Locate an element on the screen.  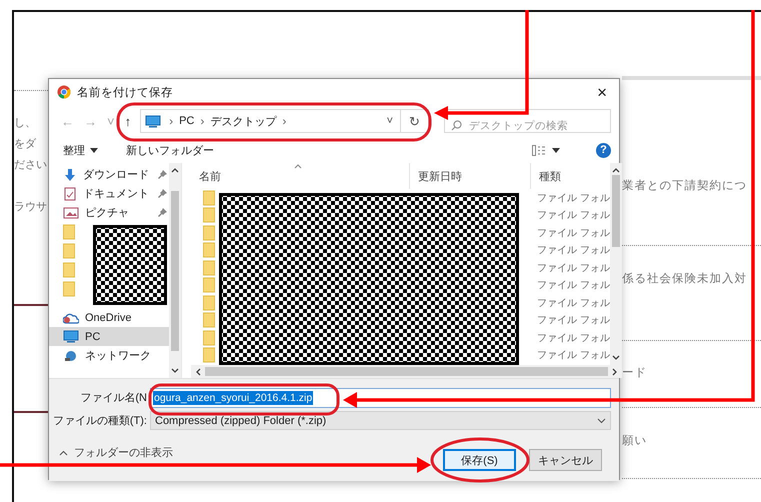
hide-folders-button: フォルダーの非表示 is located at coordinates (116, 452).